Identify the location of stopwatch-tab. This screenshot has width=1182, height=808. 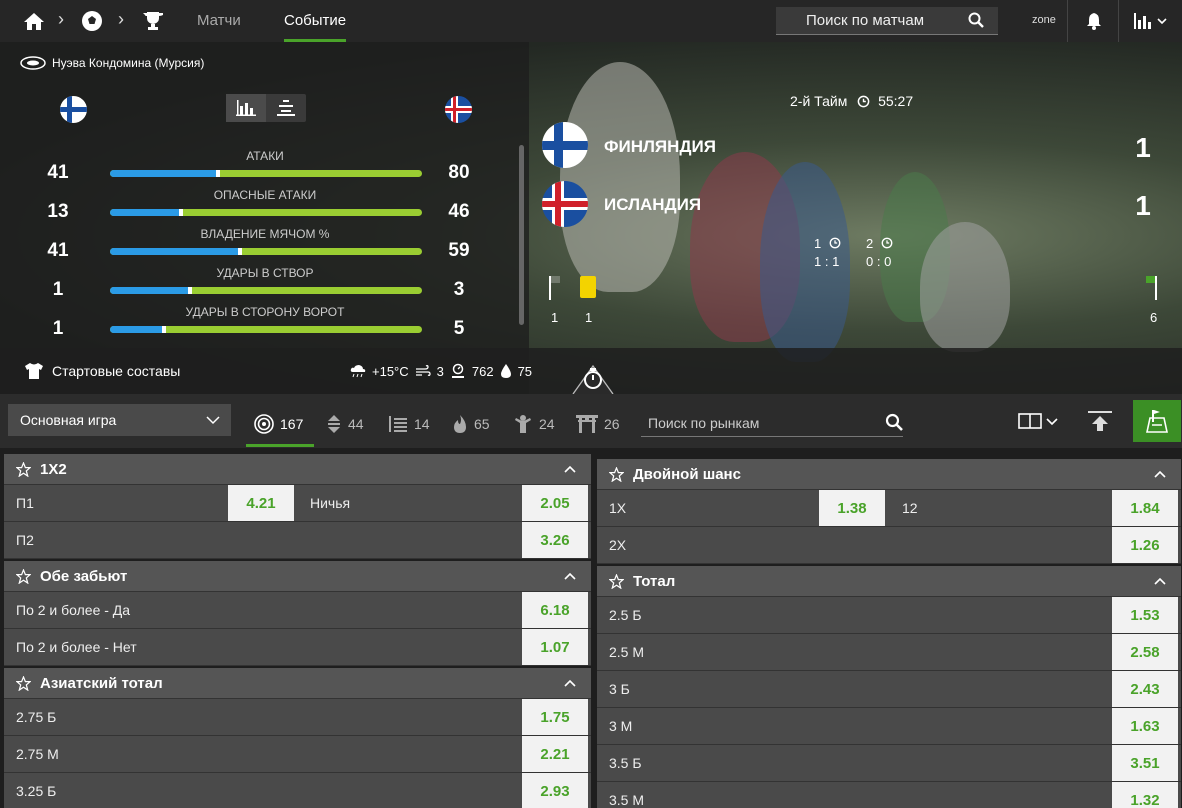
(593, 374).